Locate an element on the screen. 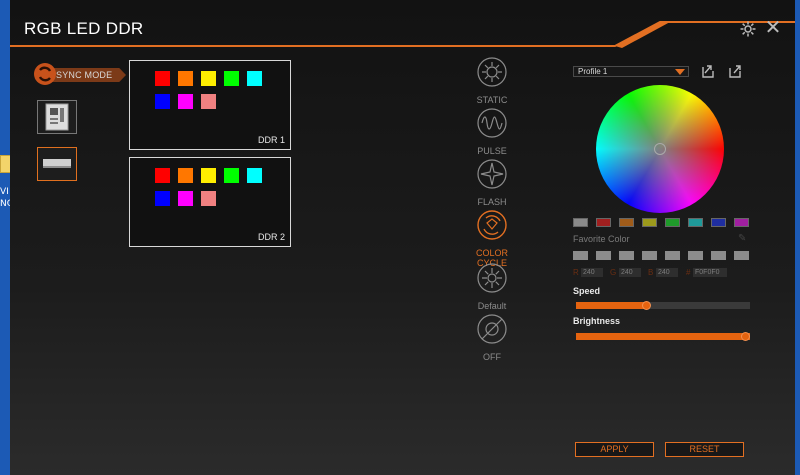  pulse-wave-icon is located at coordinates (492, 123).